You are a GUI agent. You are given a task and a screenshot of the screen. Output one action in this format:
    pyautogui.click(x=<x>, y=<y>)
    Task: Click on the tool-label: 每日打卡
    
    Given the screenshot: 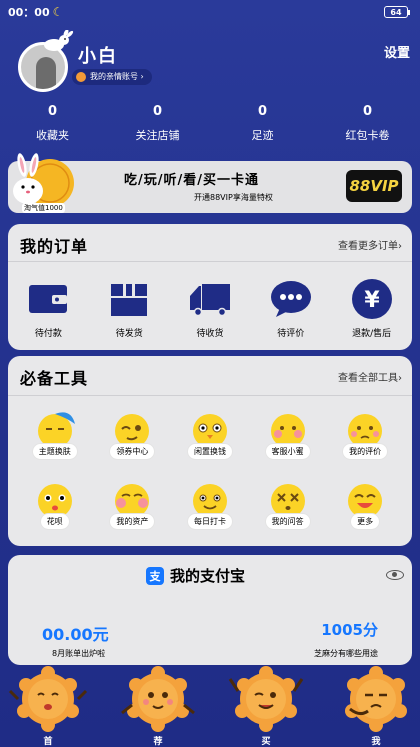 What is the action you would take?
    pyautogui.click(x=209, y=521)
    